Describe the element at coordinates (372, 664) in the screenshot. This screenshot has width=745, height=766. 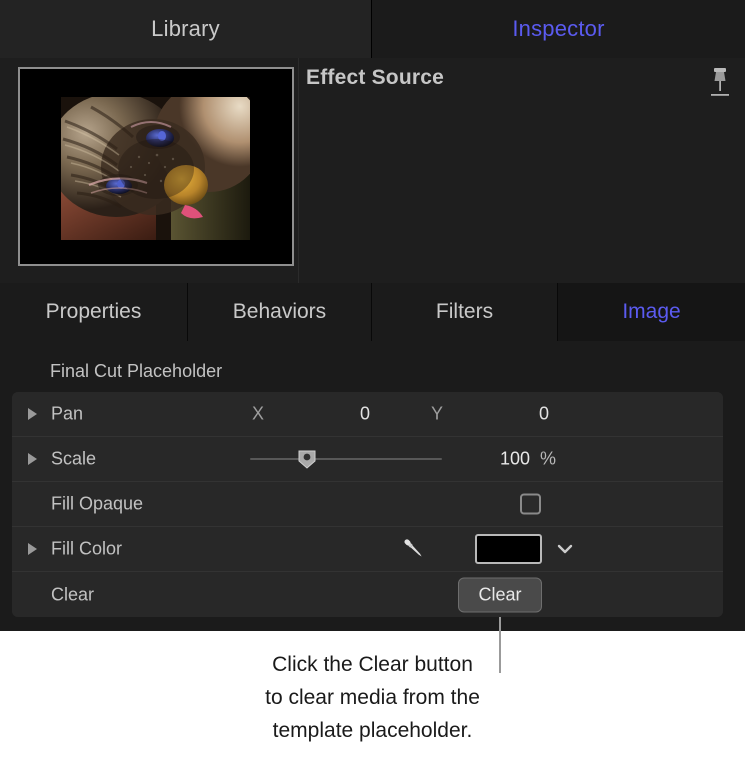
I see `caption-line-1: Click the Clear button` at that location.